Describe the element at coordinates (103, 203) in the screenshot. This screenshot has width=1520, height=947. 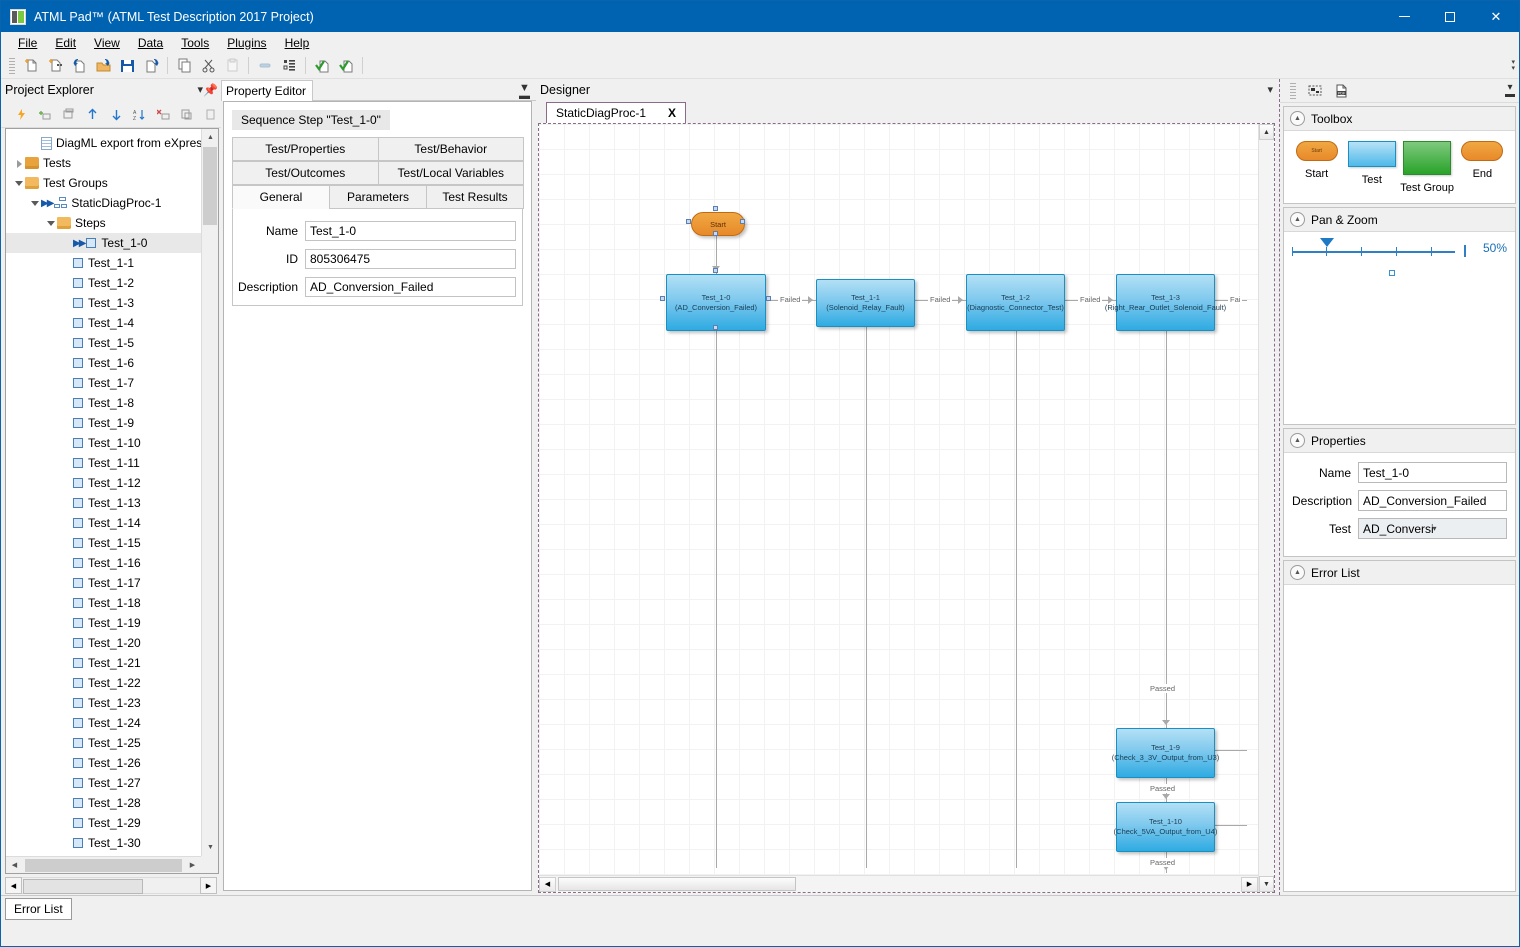
I see `tree-item-staticdiagproc-1: ▶▶ StaticDiagProc-1` at that location.